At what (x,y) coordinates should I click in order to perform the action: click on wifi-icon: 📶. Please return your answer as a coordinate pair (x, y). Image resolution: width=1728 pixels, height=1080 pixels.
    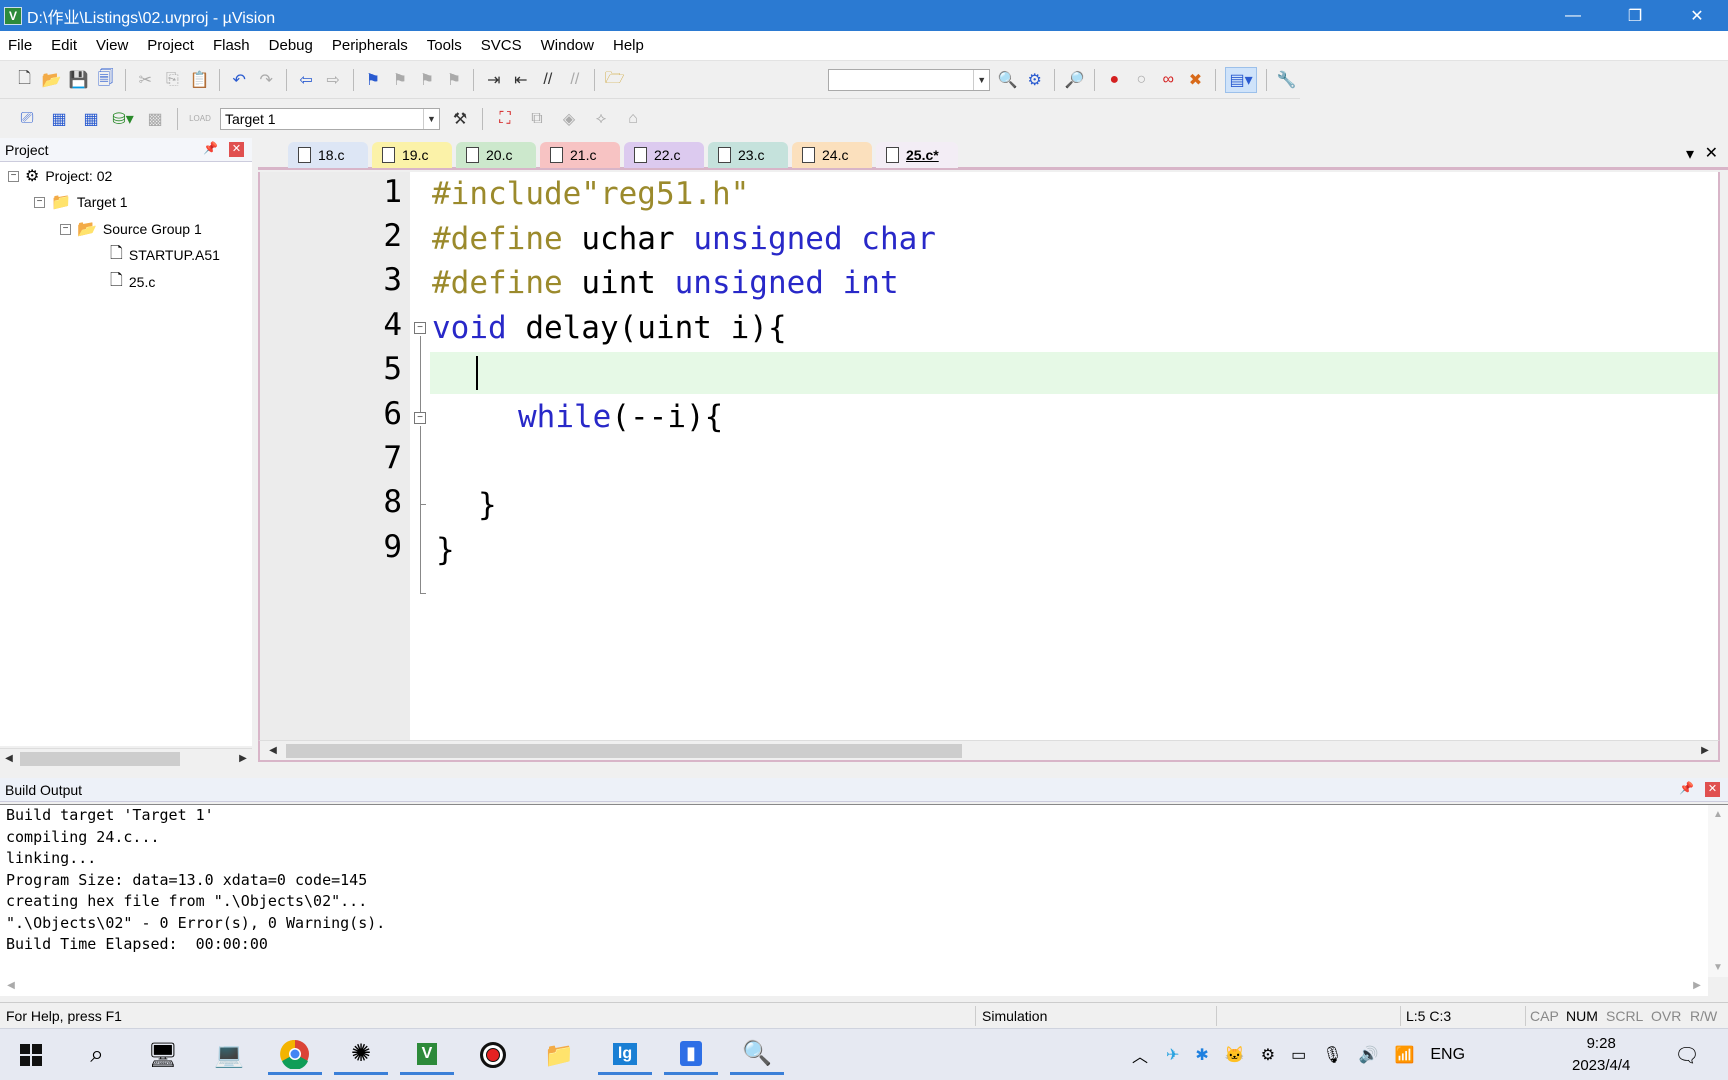
    Looking at the image, I should click on (1404, 1055).